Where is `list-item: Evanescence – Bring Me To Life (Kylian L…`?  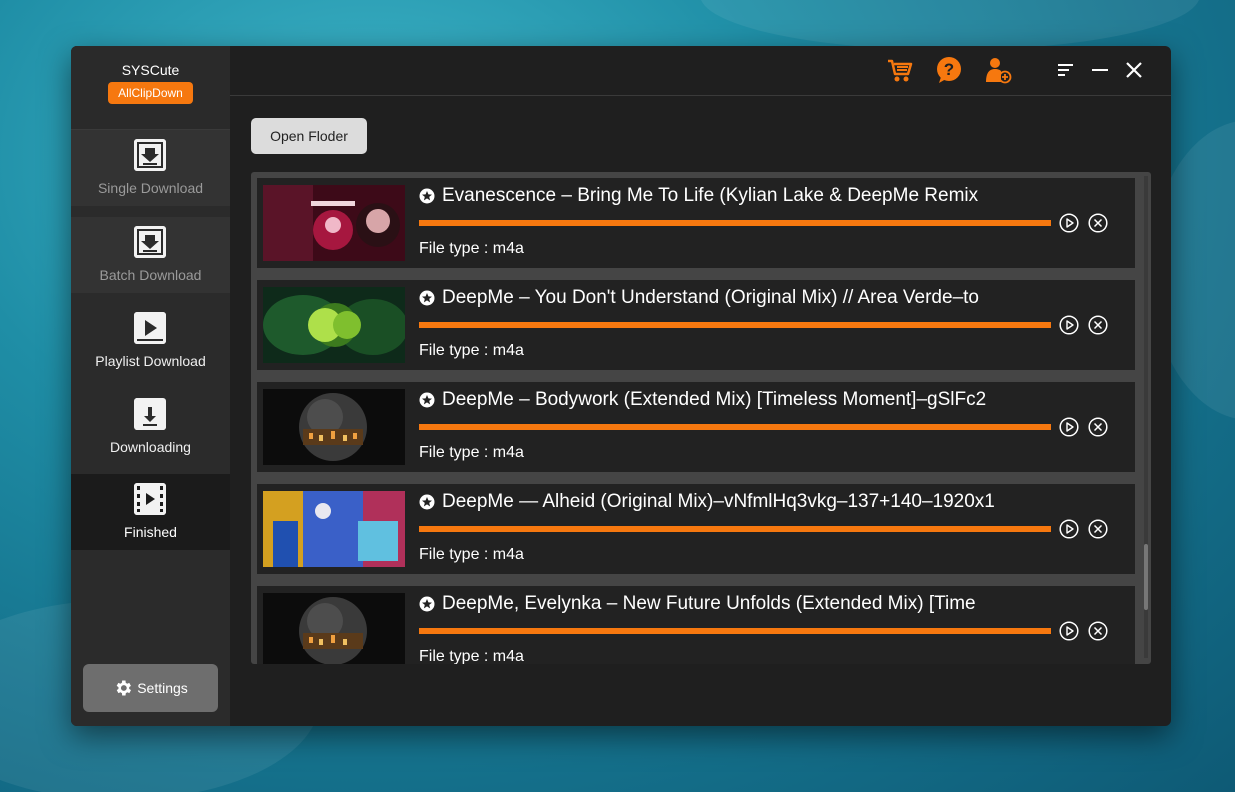 list-item: Evanescence – Bring Me To Life (Kylian L… is located at coordinates (696, 223).